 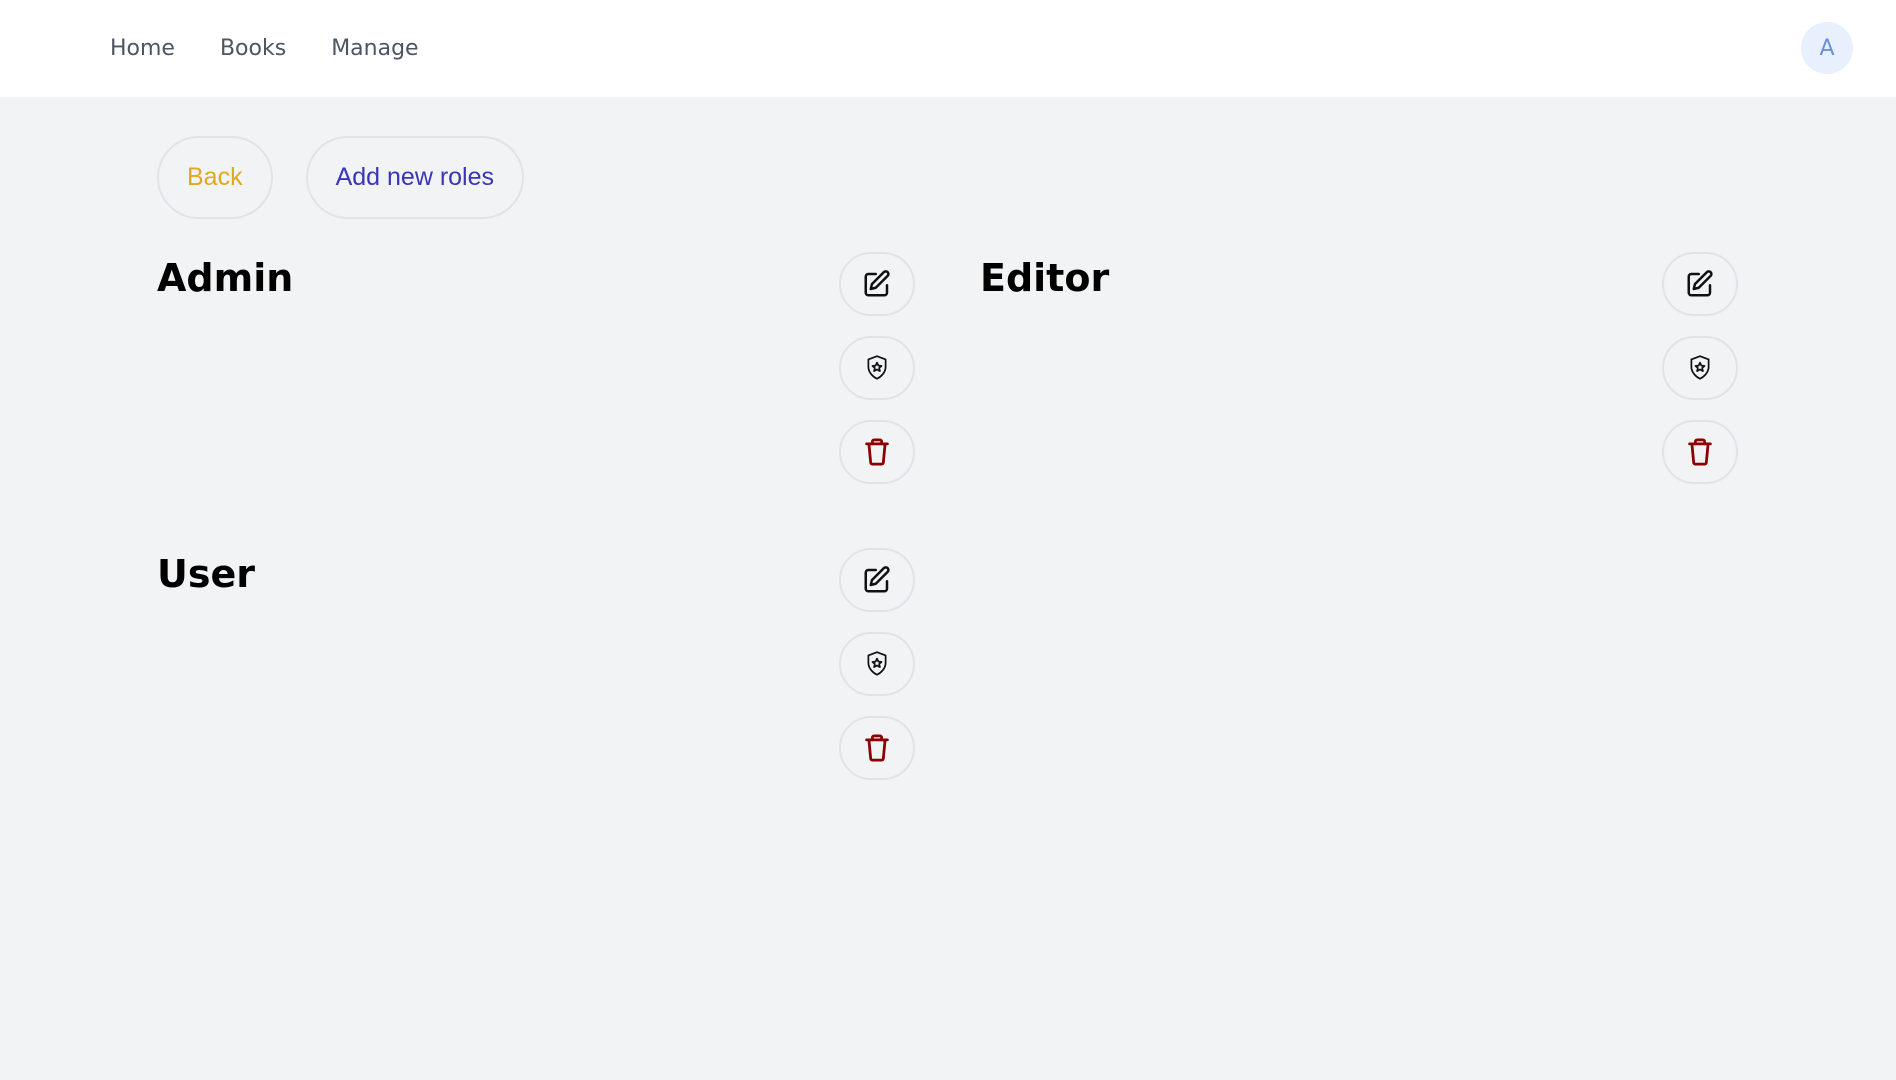 What do you see at coordinates (142, 48) in the screenshot?
I see `nav-home-link: Home` at bounding box center [142, 48].